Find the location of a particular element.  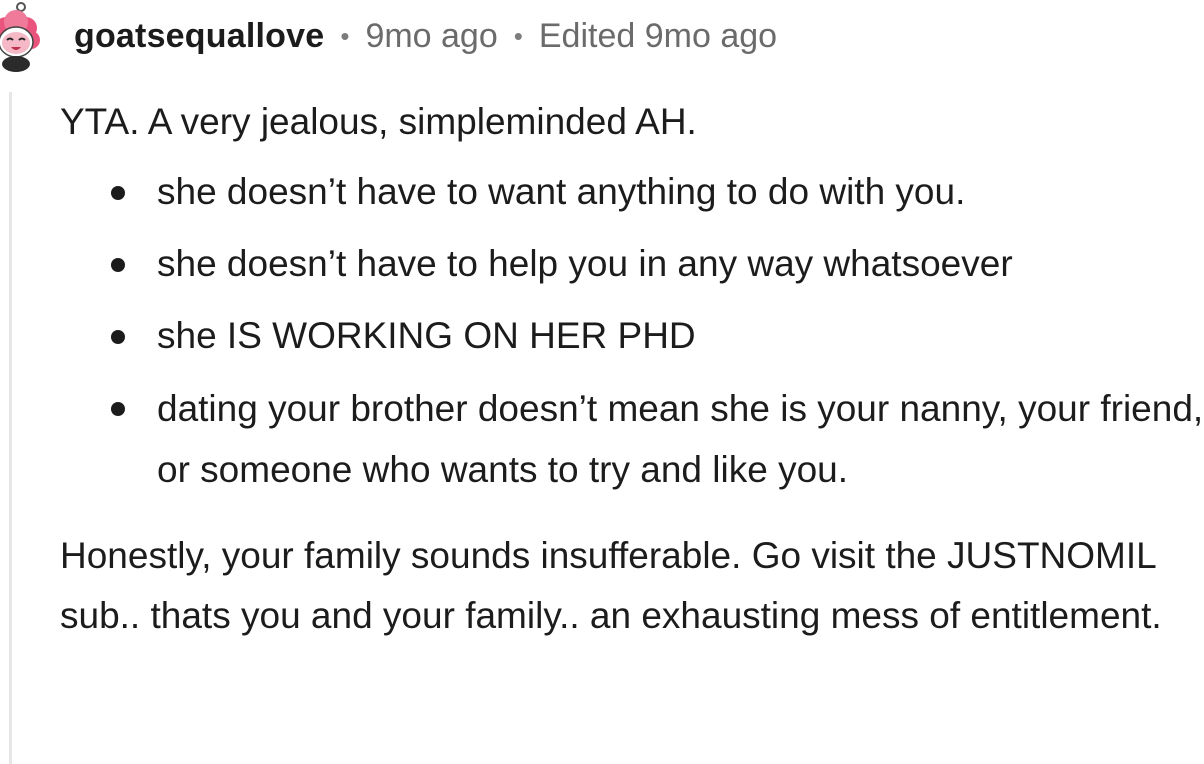

comment-paragraph: YTA. A very jealous, simpleminded AH. is located at coordinates (378, 121).